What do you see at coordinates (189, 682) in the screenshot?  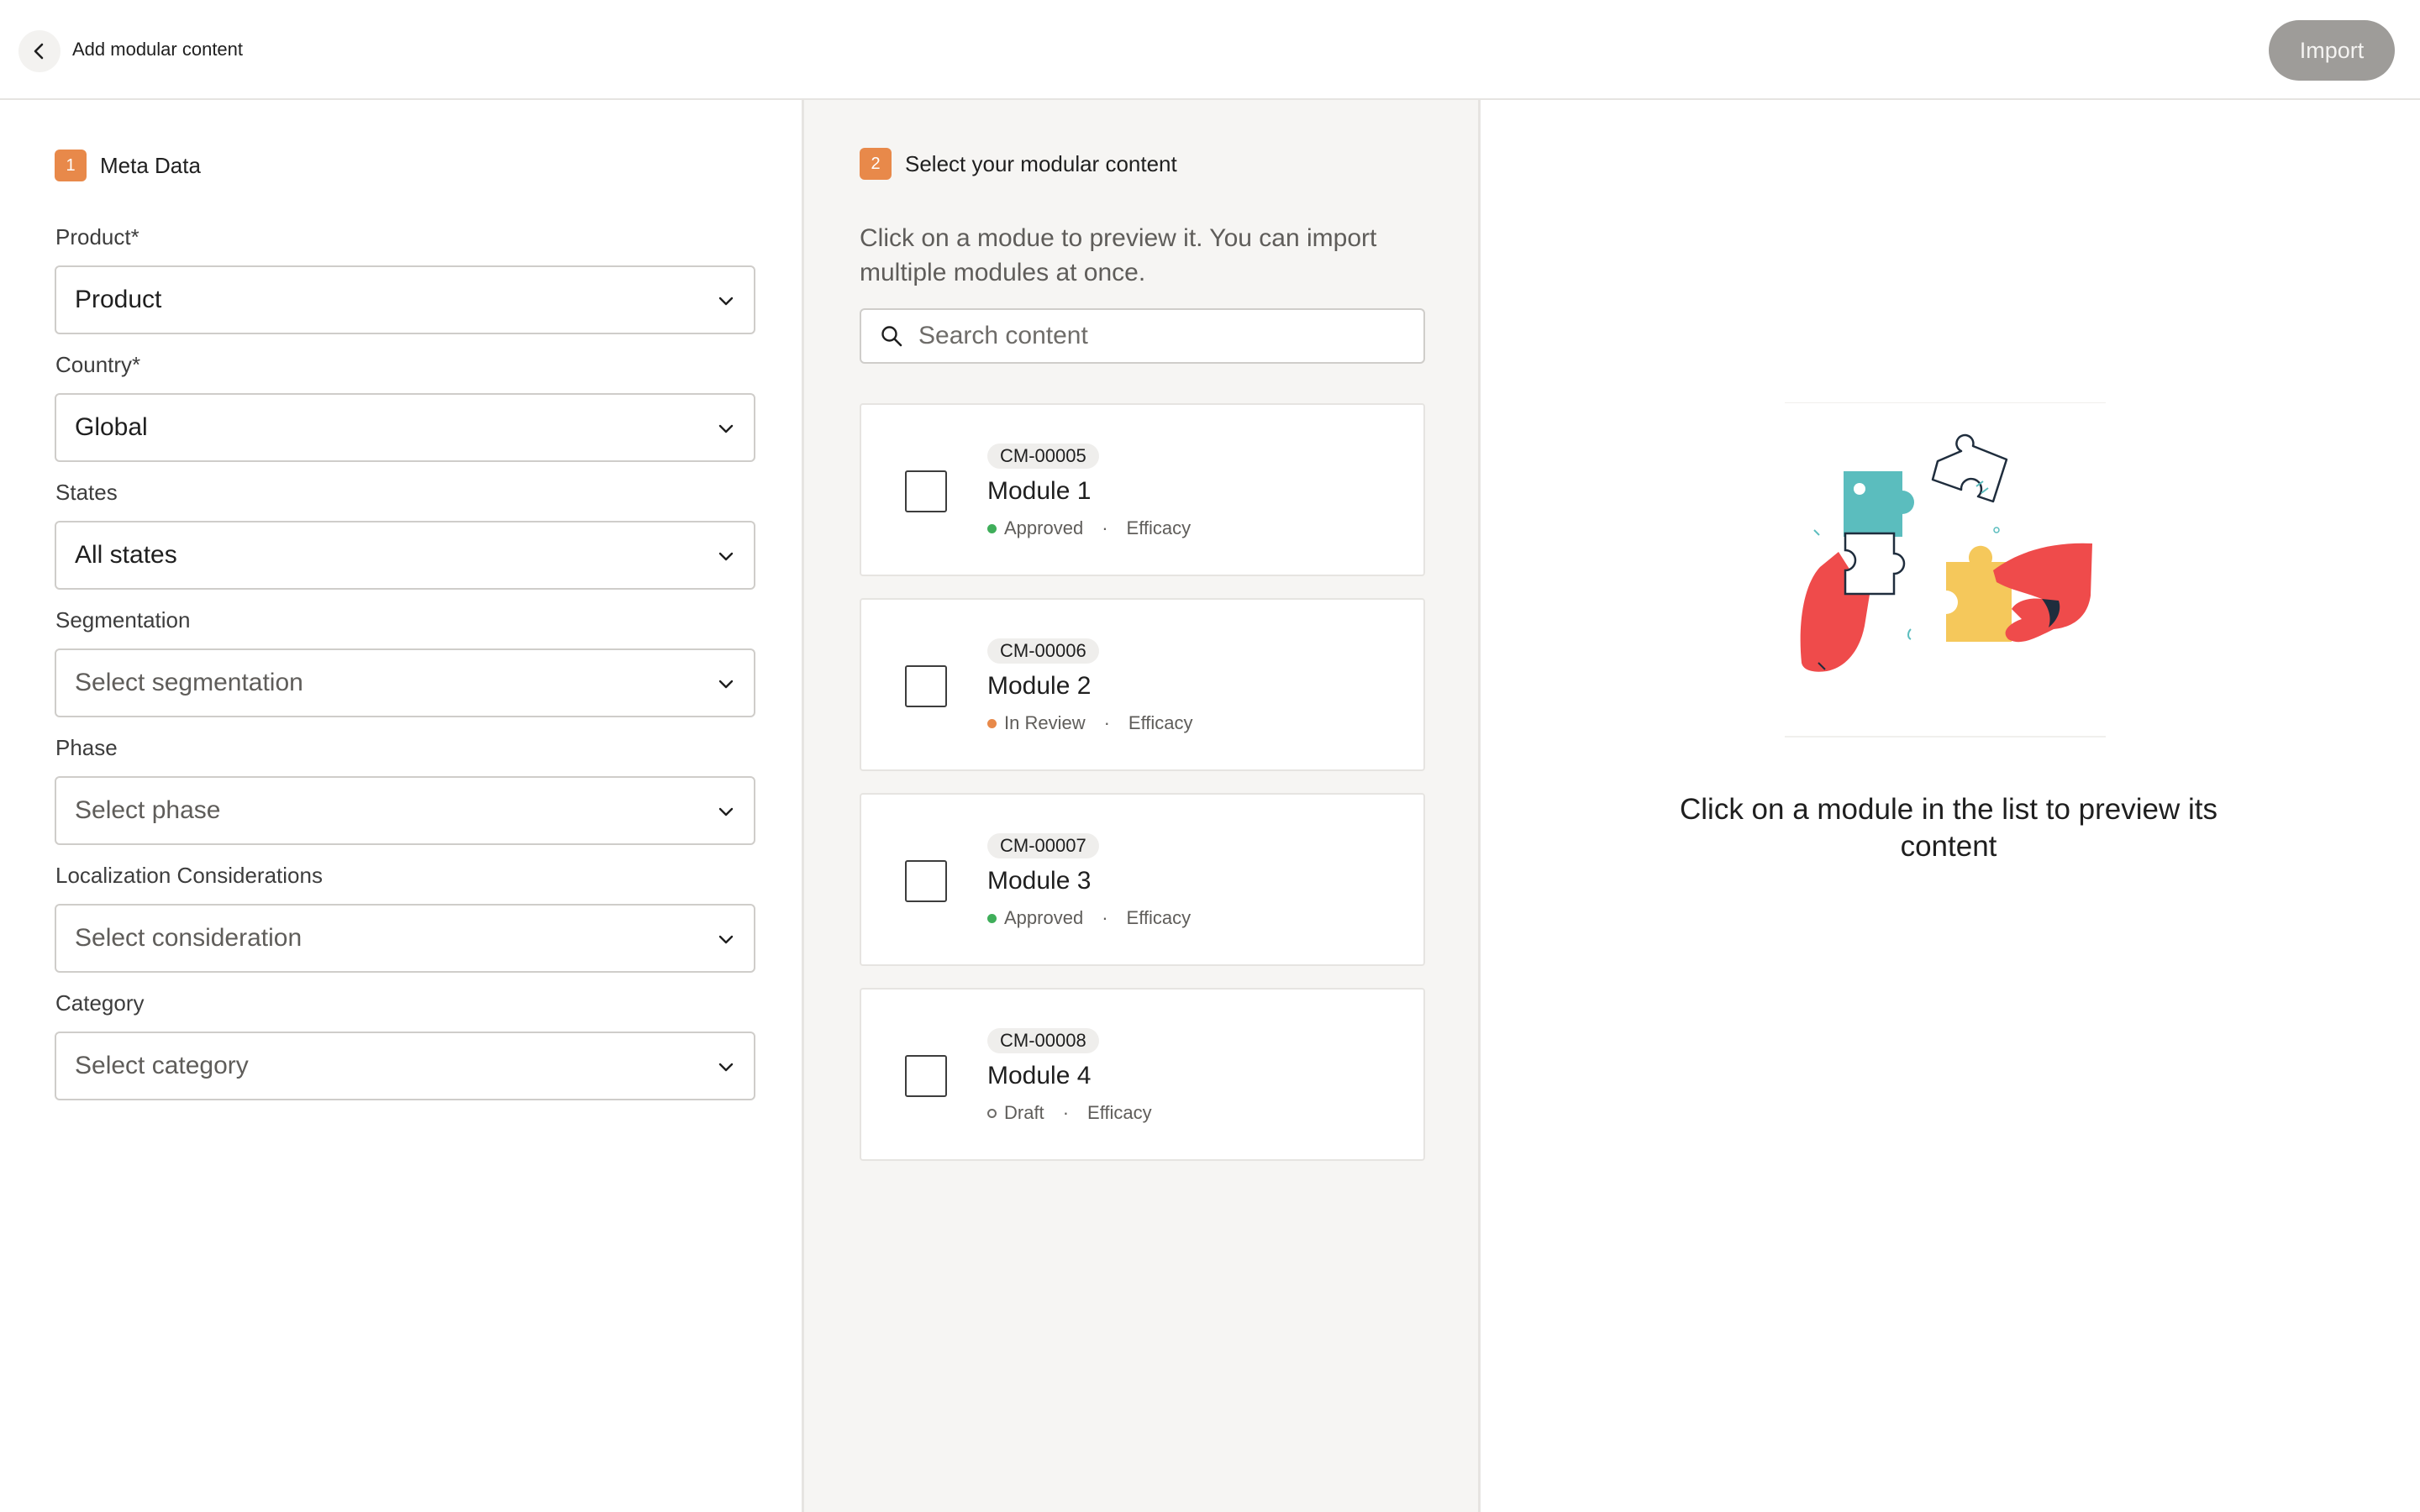 I see `segmentation-select-value: Select segmentation` at bounding box center [189, 682].